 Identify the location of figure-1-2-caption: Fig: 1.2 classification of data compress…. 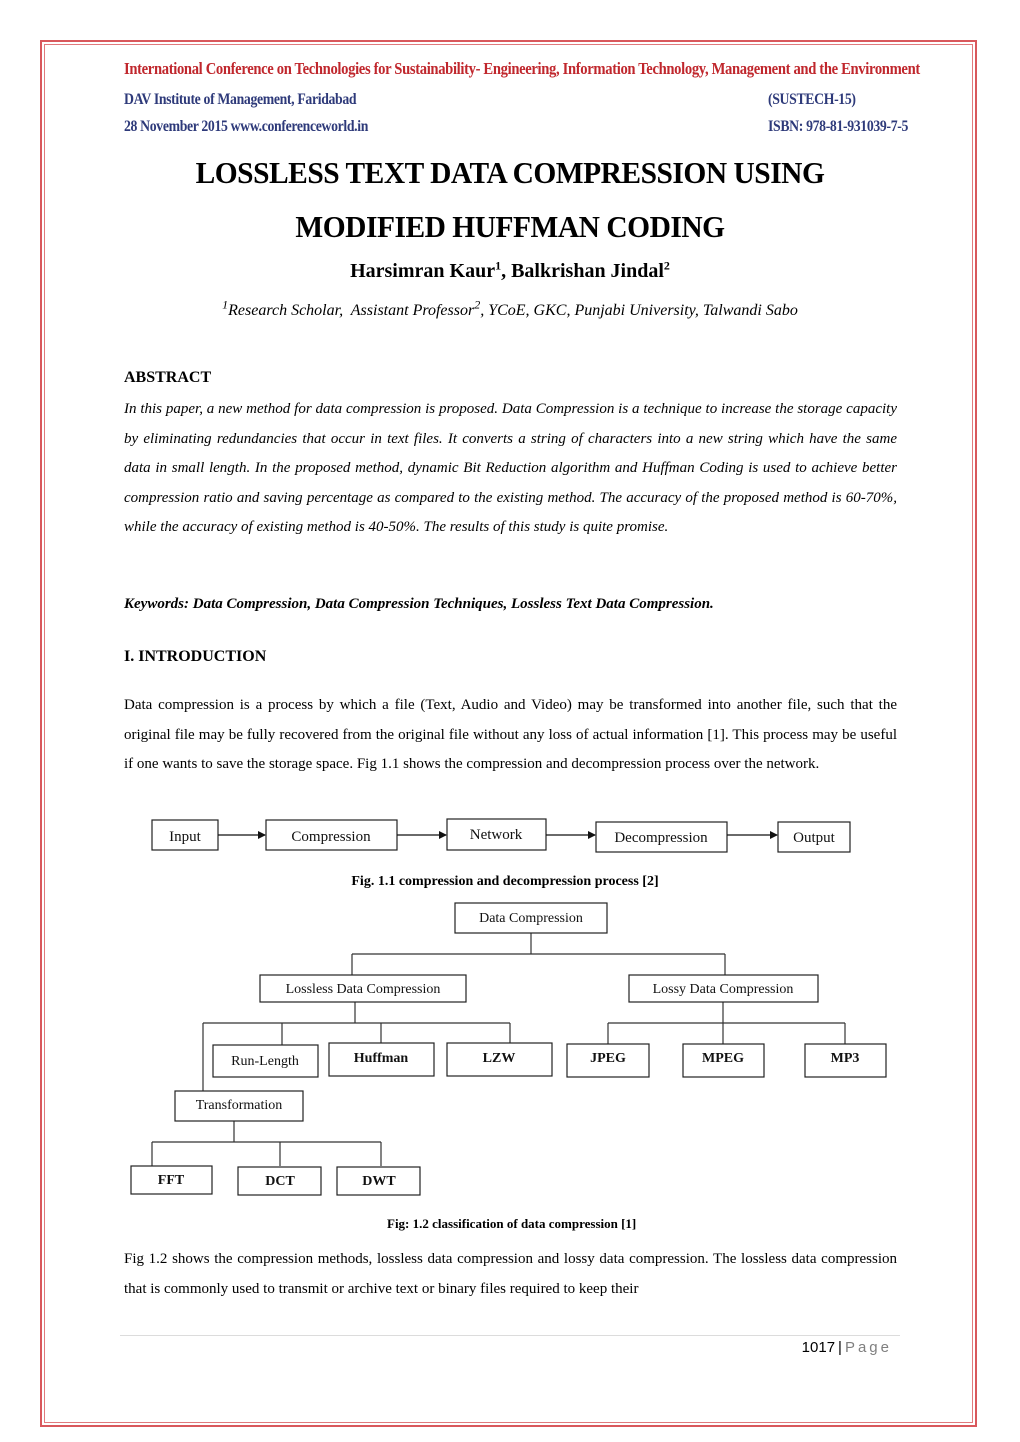
(512, 1223).